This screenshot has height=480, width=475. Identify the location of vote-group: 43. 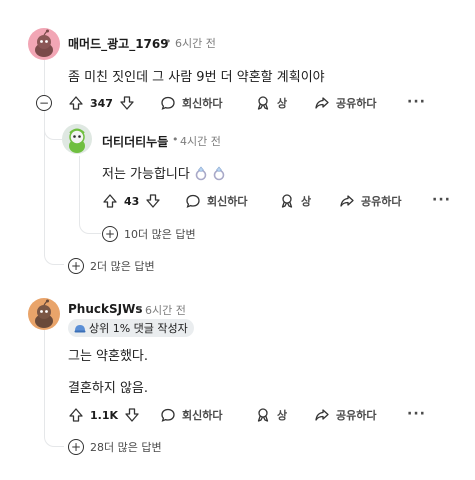
(131, 201).